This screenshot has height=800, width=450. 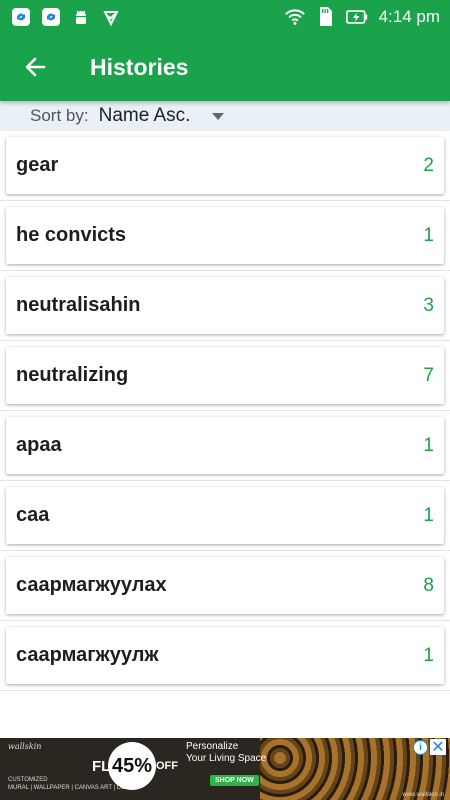 I want to click on wifi-icon, so click(x=295, y=17).